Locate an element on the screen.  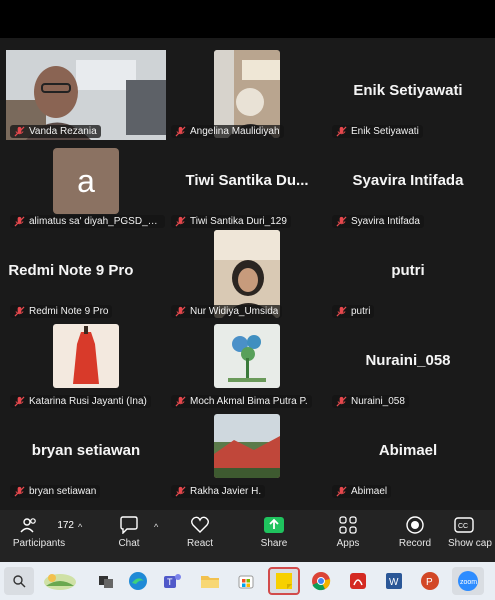
participant-display-name: bryan setiawan is located at coordinates (86, 450).